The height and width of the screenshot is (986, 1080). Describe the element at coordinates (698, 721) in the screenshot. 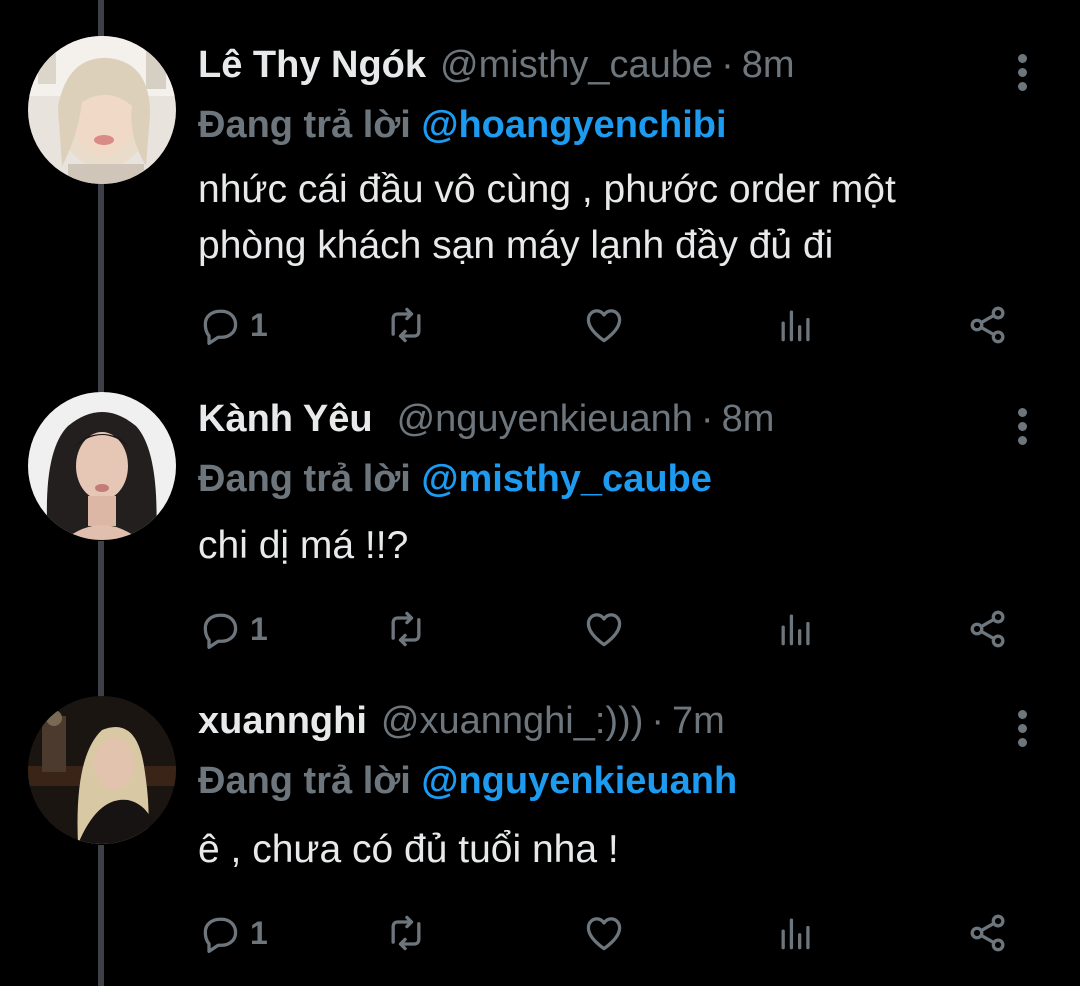

I see `timestamp: 7m` at that location.